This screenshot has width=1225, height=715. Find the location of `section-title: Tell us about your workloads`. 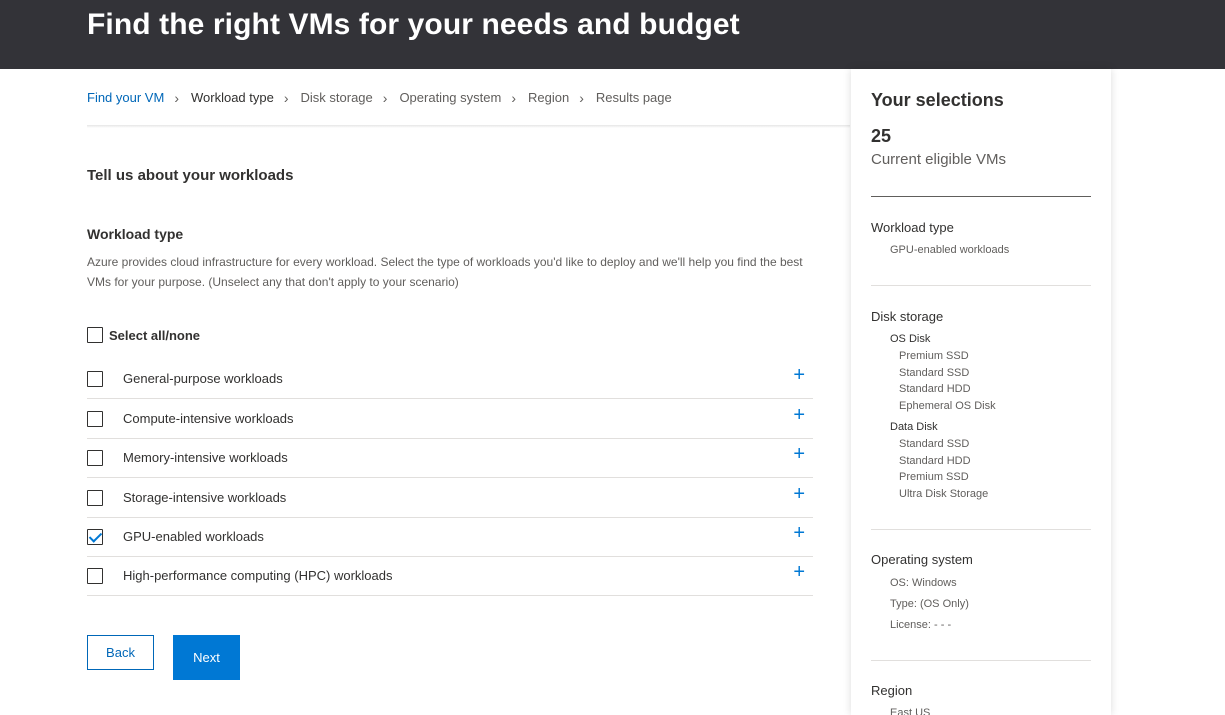

section-title: Tell us about your workloads is located at coordinates (190, 175).